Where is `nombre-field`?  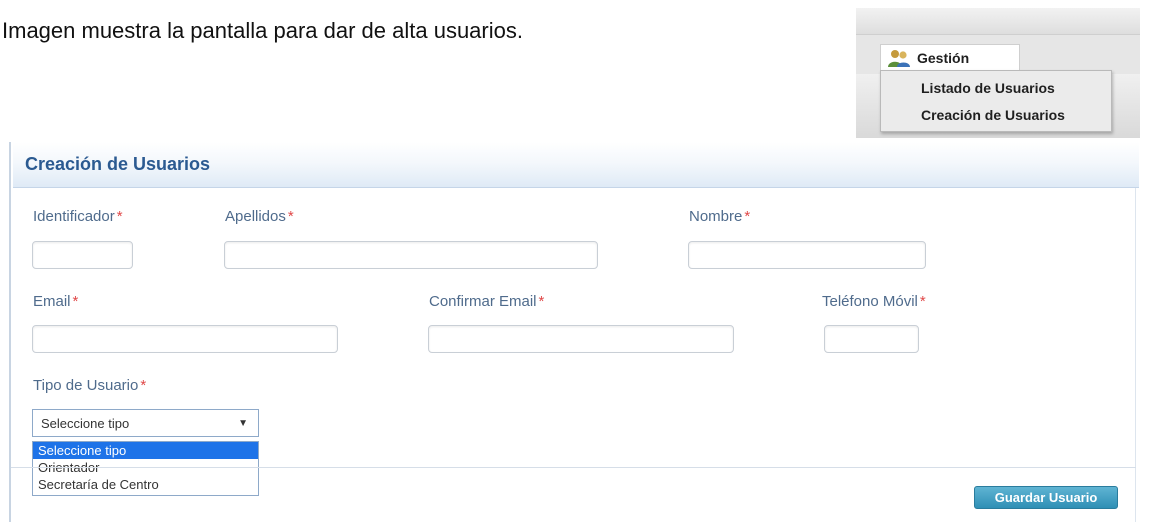
nombre-field is located at coordinates (807, 255).